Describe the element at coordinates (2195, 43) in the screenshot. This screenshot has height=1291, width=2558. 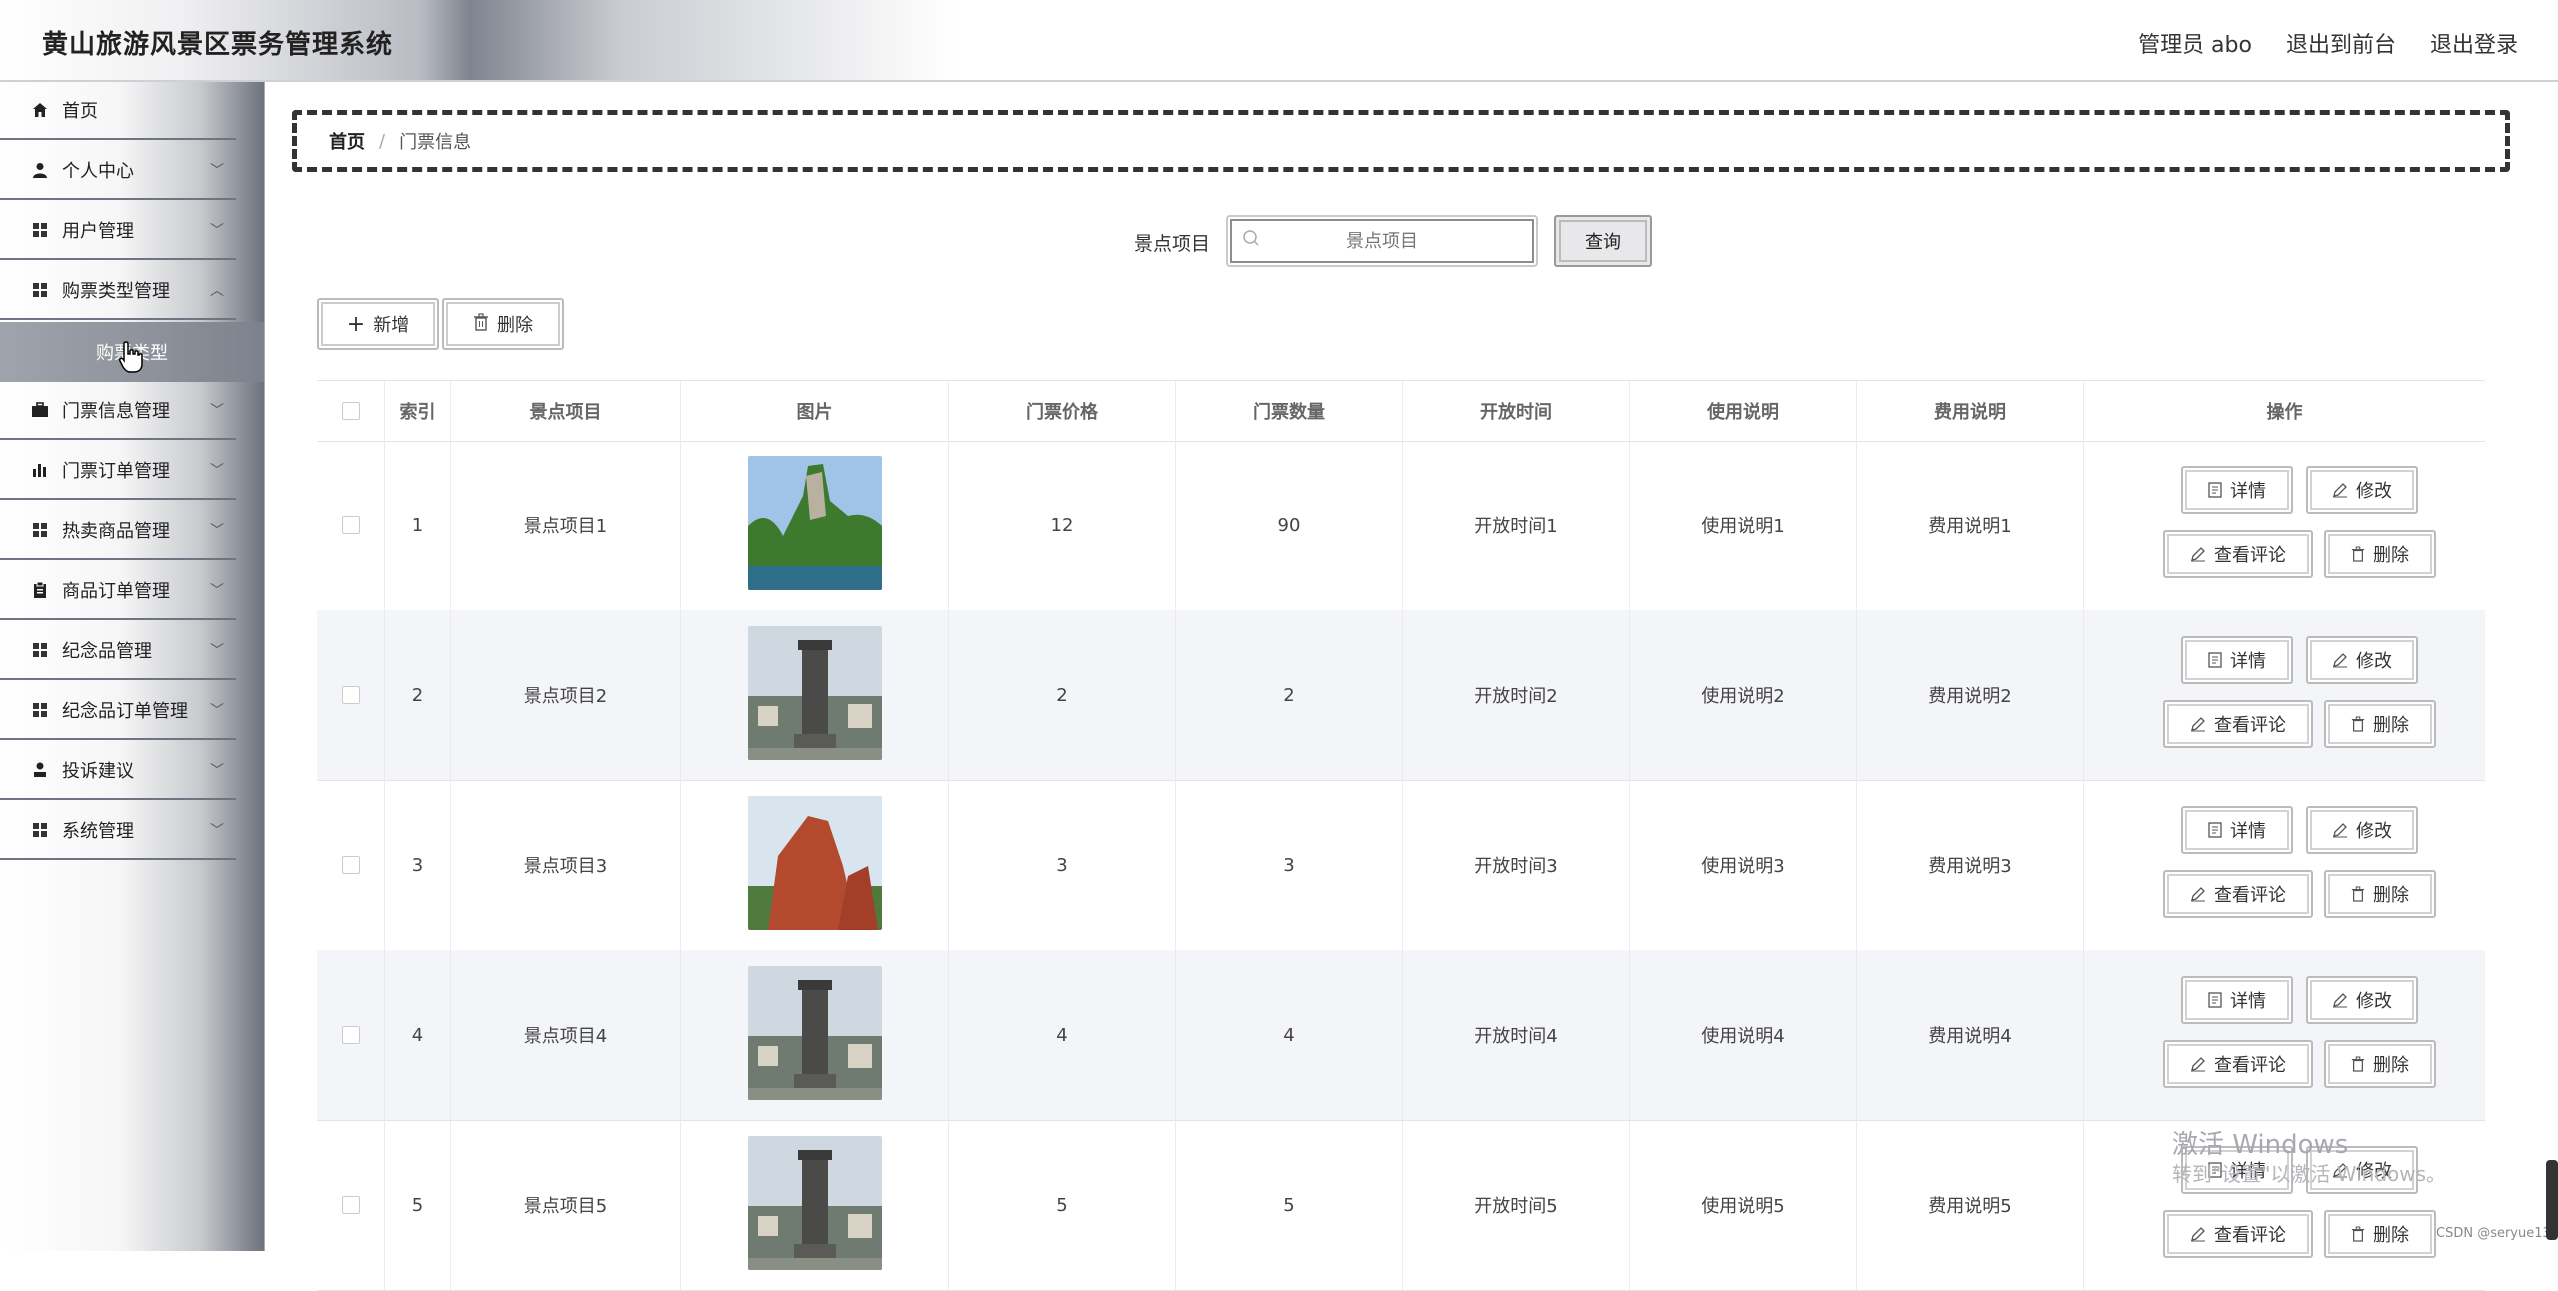
I see `admin-user-label: 管理员 abo` at that location.